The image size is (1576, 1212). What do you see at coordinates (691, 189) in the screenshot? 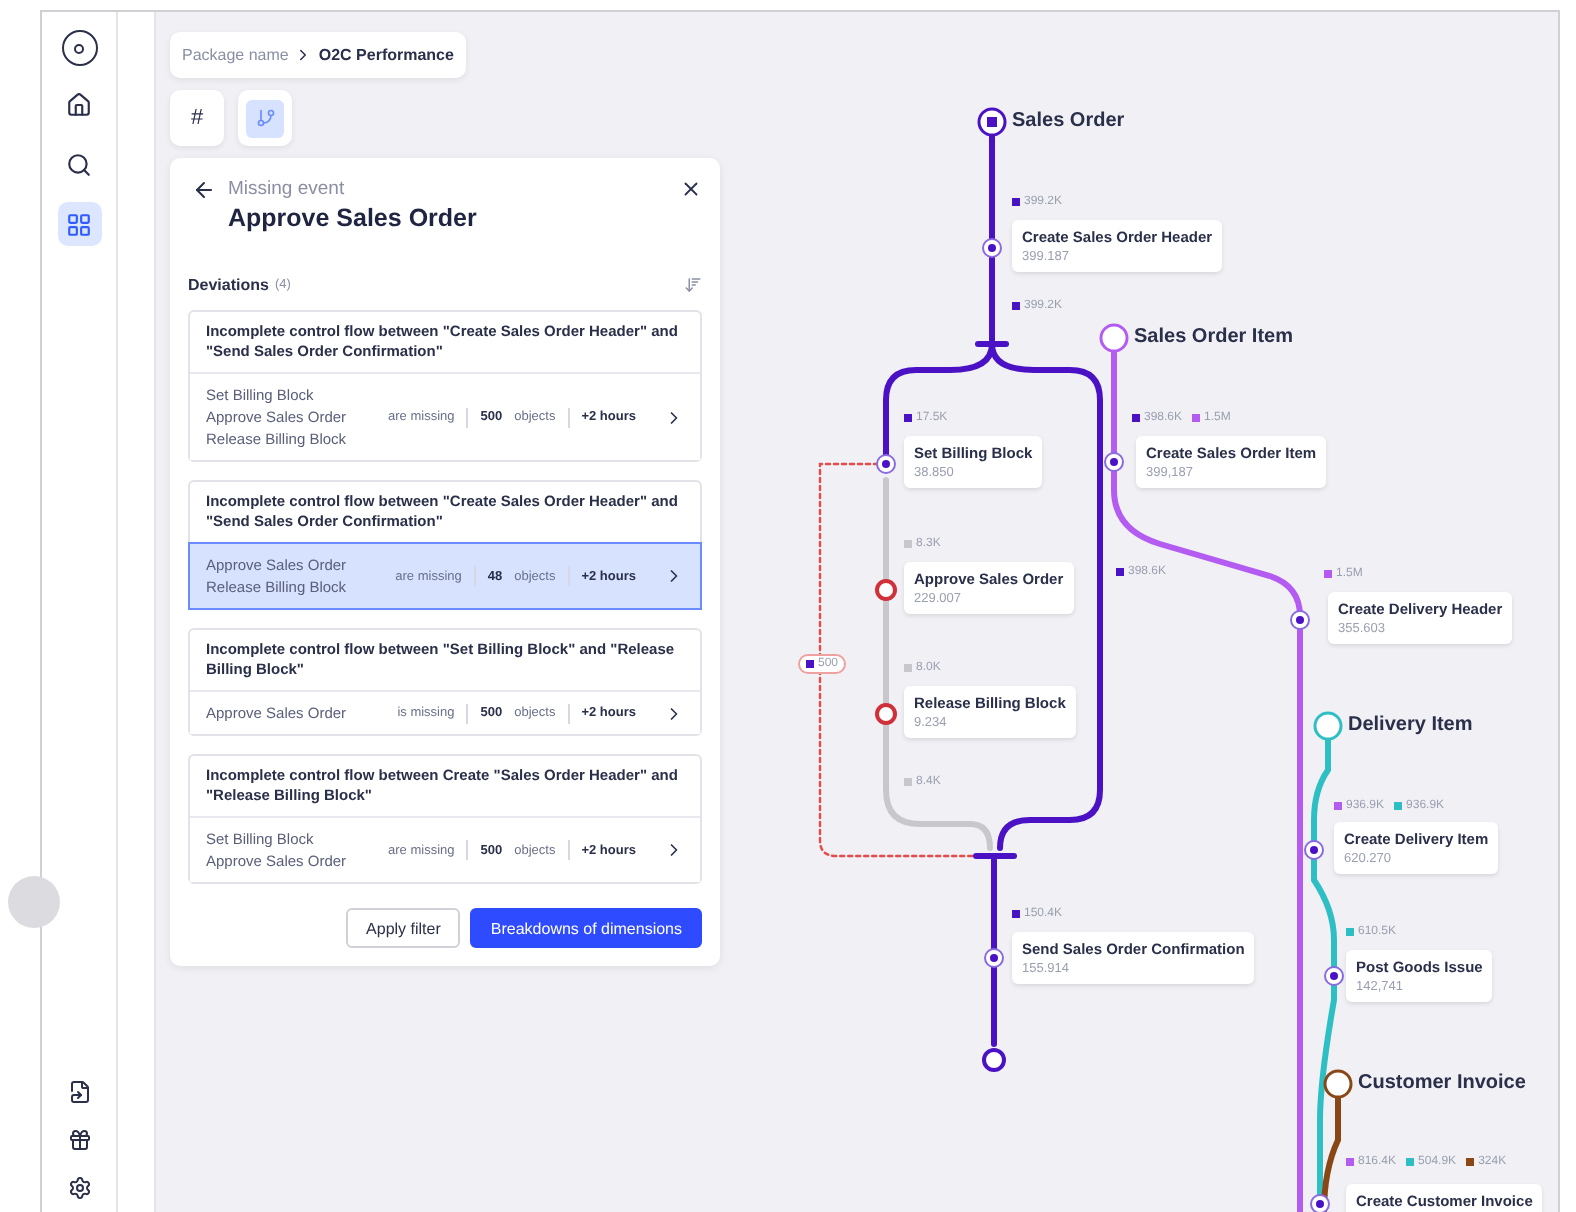
I see `close-icon` at bounding box center [691, 189].